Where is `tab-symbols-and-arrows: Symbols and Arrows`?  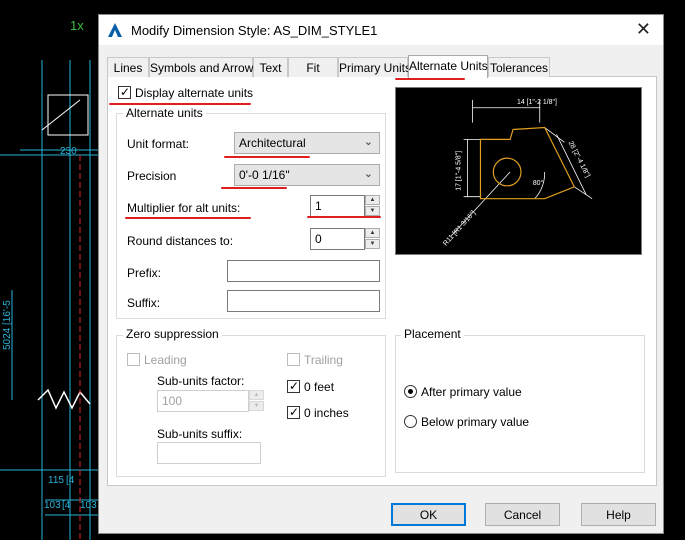
tab-symbols-and-arrows: Symbols and Arrows is located at coordinates (204, 67).